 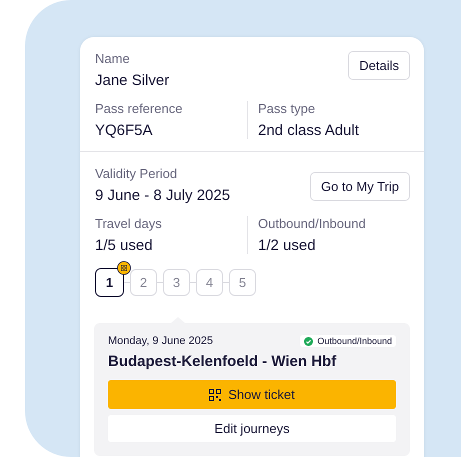 What do you see at coordinates (223, 361) in the screenshot?
I see `journey-route: Budapest-Kelenfoeld - Wien Hbf` at bounding box center [223, 361].